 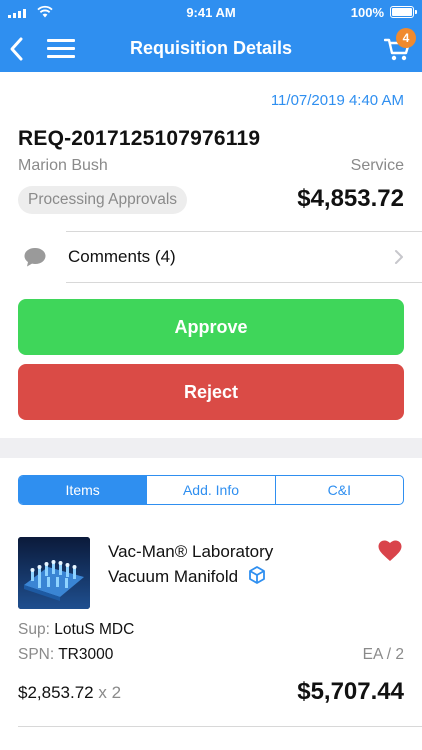 What do you see at coordinates (63, 165) in the screenshot?
I see `requester-name: Marion Bush` at bounding box center [63, 165].